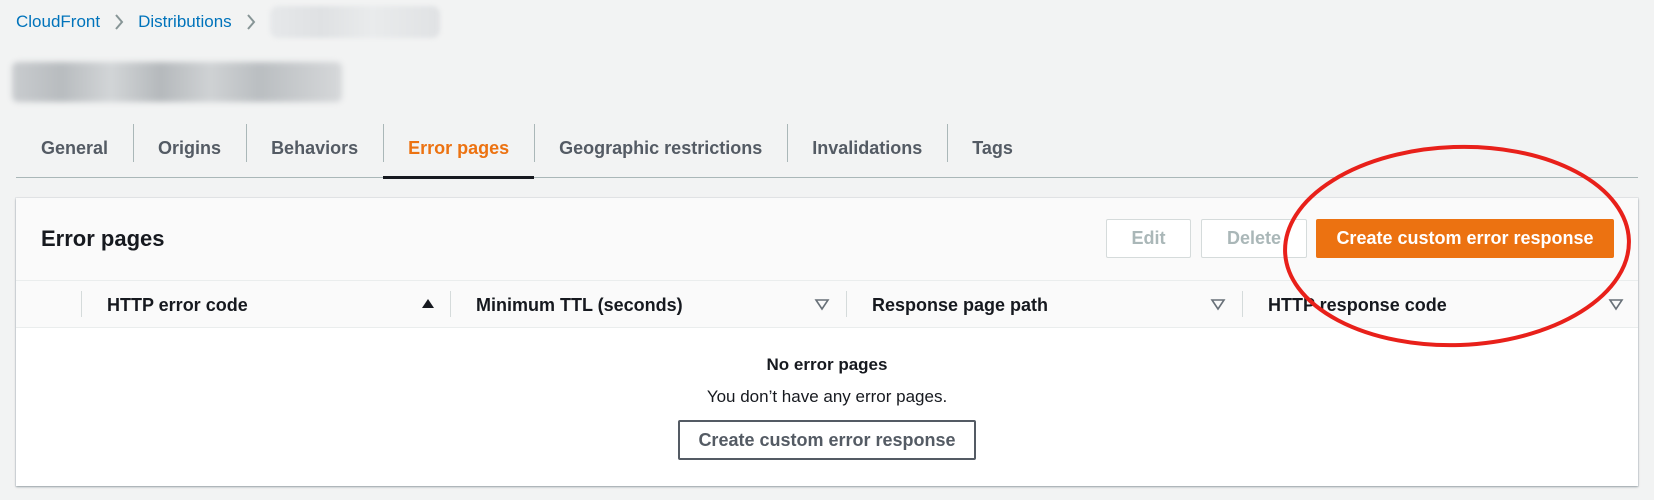 This screenshot has height=500, width=1654. What do you see at coordinates (579, 305) in the screenshot?
I see `column-header-minimum-ttl: Minimum TTL (seconds)` at bounding box center [579, 305].